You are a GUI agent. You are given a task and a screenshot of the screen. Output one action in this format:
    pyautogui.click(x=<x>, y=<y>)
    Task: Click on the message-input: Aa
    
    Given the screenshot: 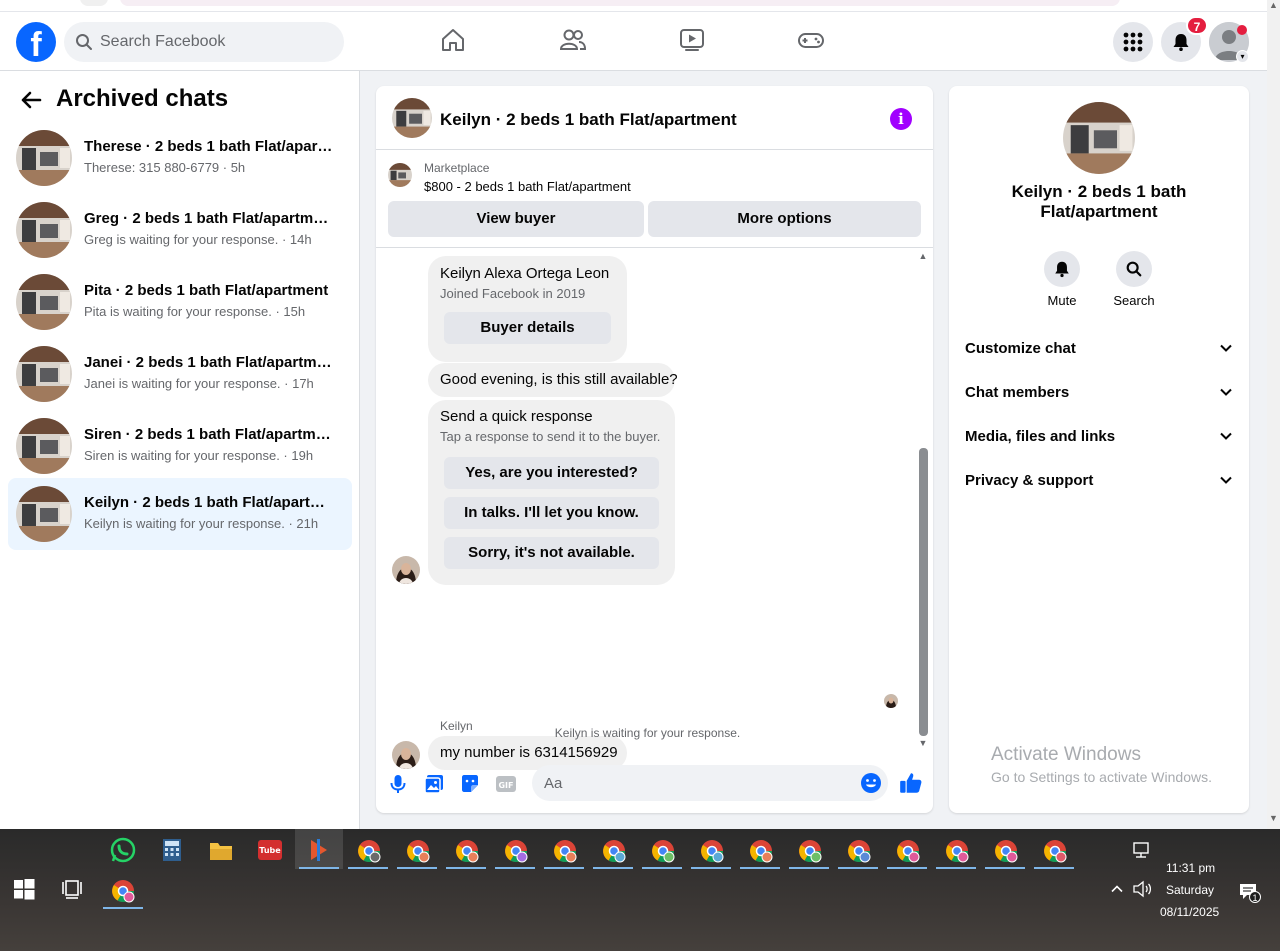 What is the action you would take?
    pyautogui.click(x=710, y=783)
    